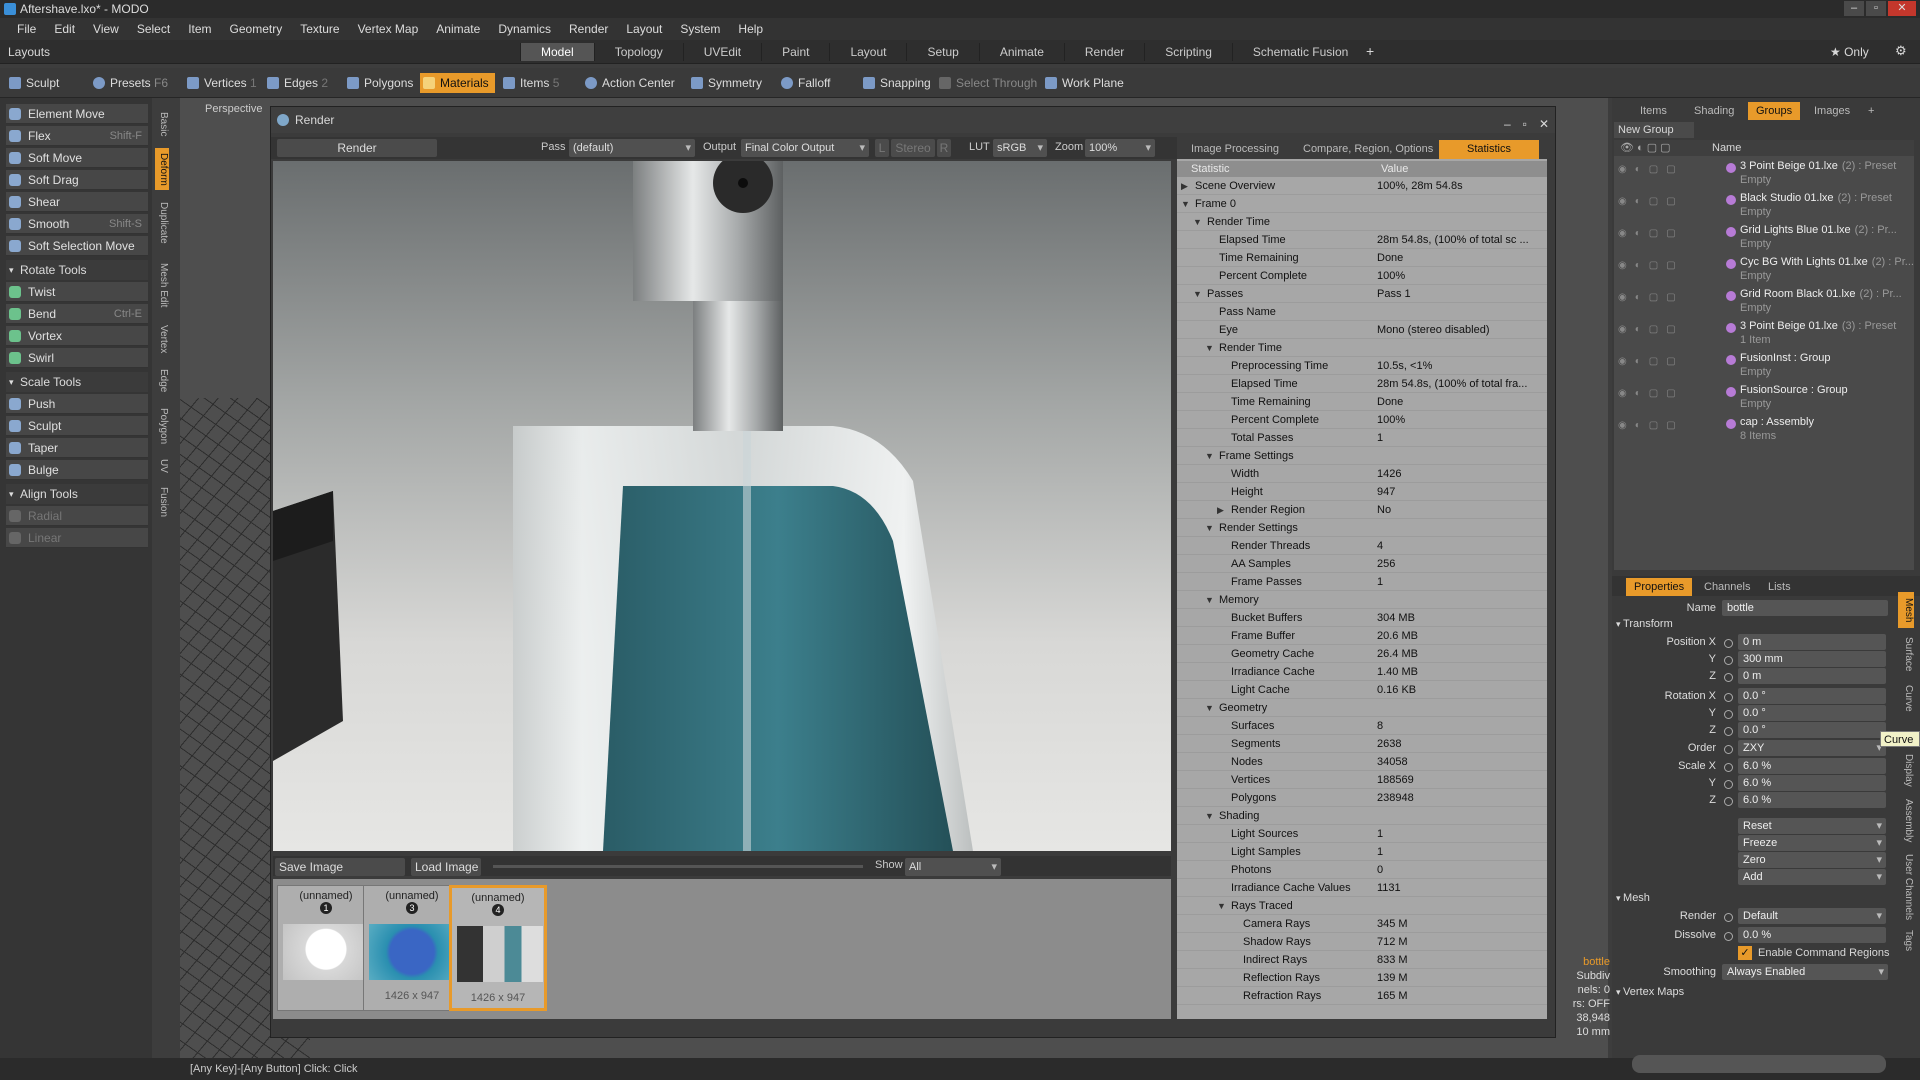 The height and width of the screenshot is (1080, 1920). I want to click on tab-scripting: Scripting, so click(1188, 52).